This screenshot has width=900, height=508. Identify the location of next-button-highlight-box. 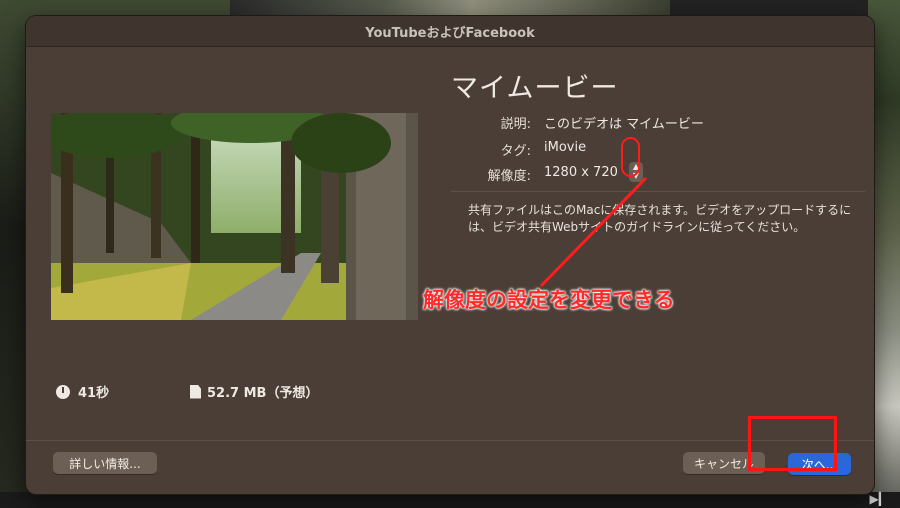
(792, 443).